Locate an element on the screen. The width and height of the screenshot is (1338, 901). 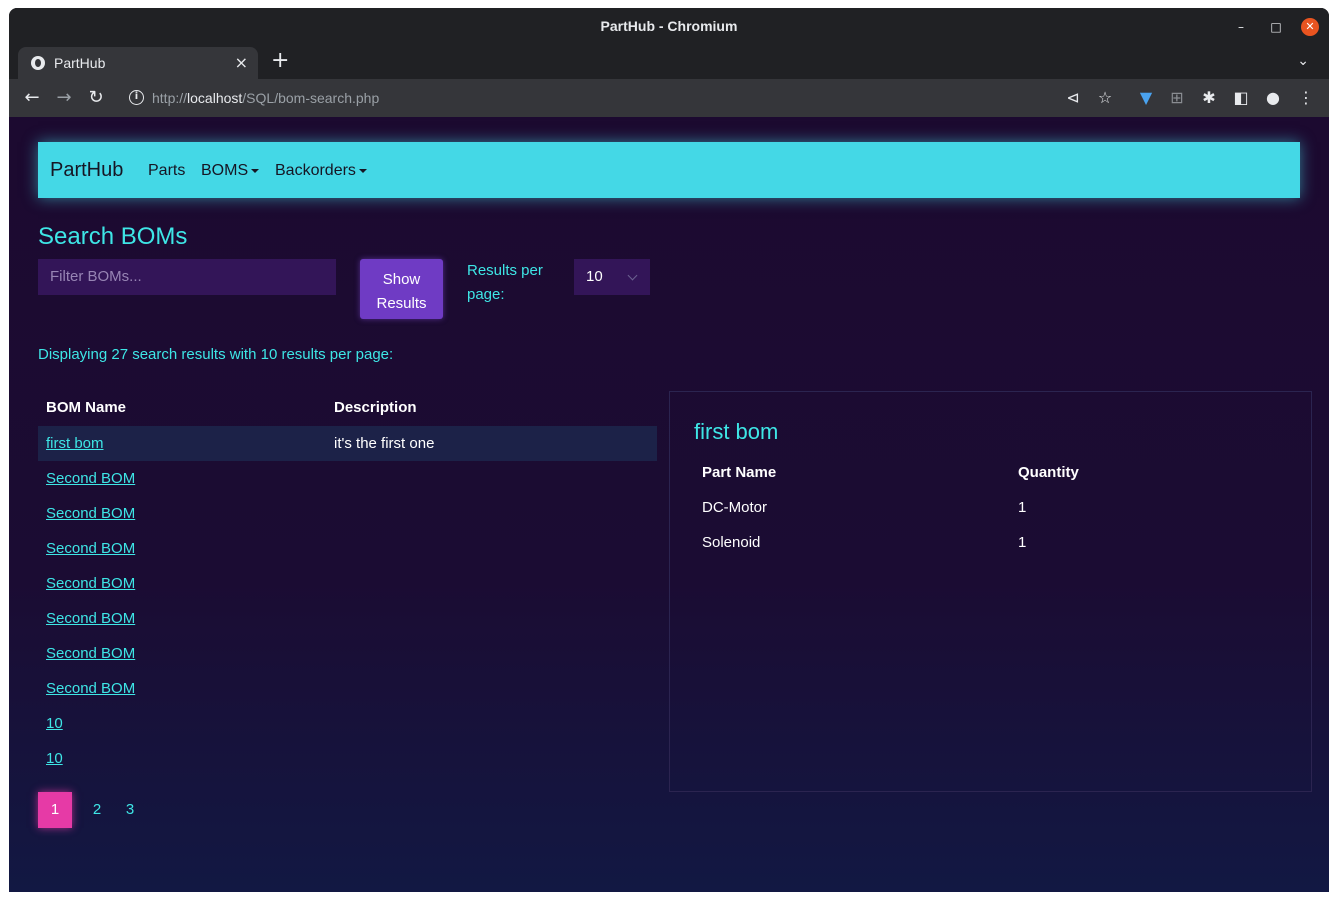
side-panel-icon: ◧ is located at coordinates (1241, 98).